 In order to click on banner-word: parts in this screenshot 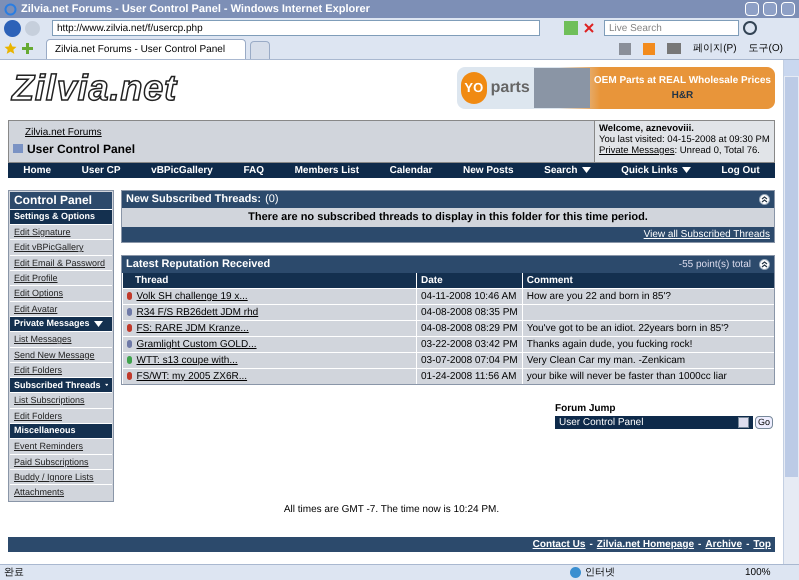, I will do `click(510, 88)`.